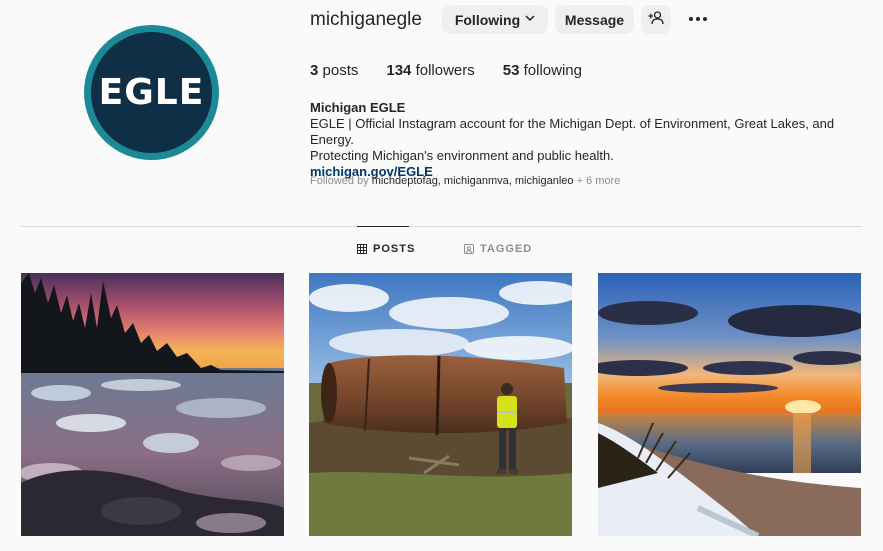  I want to click on message-button: Message, so click(594, 19).